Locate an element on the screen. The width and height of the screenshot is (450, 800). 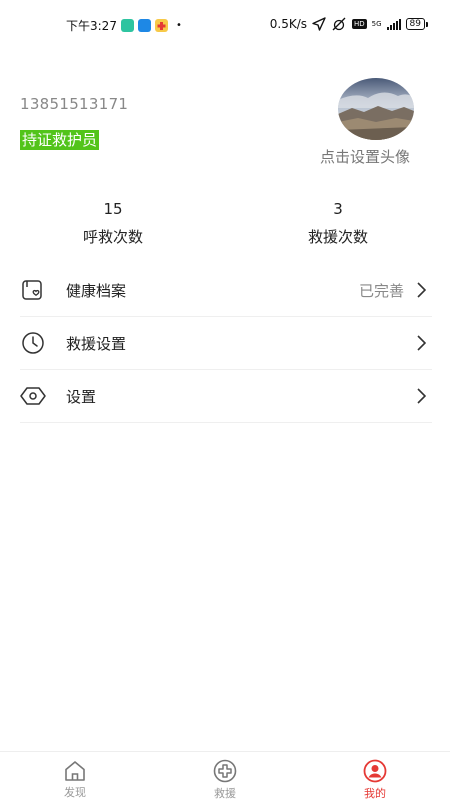
tab-rescue: 救援 is located at coordinates (225, 776).